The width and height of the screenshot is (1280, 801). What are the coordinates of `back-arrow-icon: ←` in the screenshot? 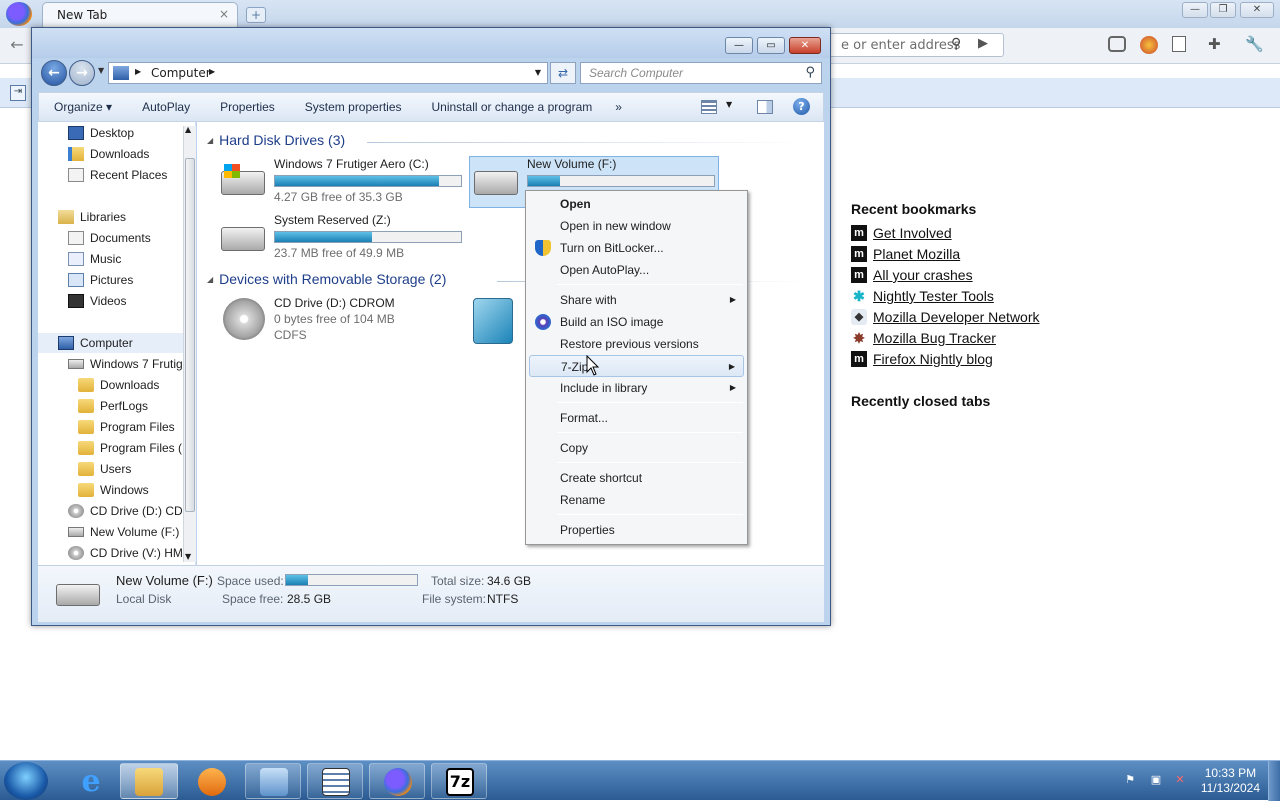 It's located at (54, 73).